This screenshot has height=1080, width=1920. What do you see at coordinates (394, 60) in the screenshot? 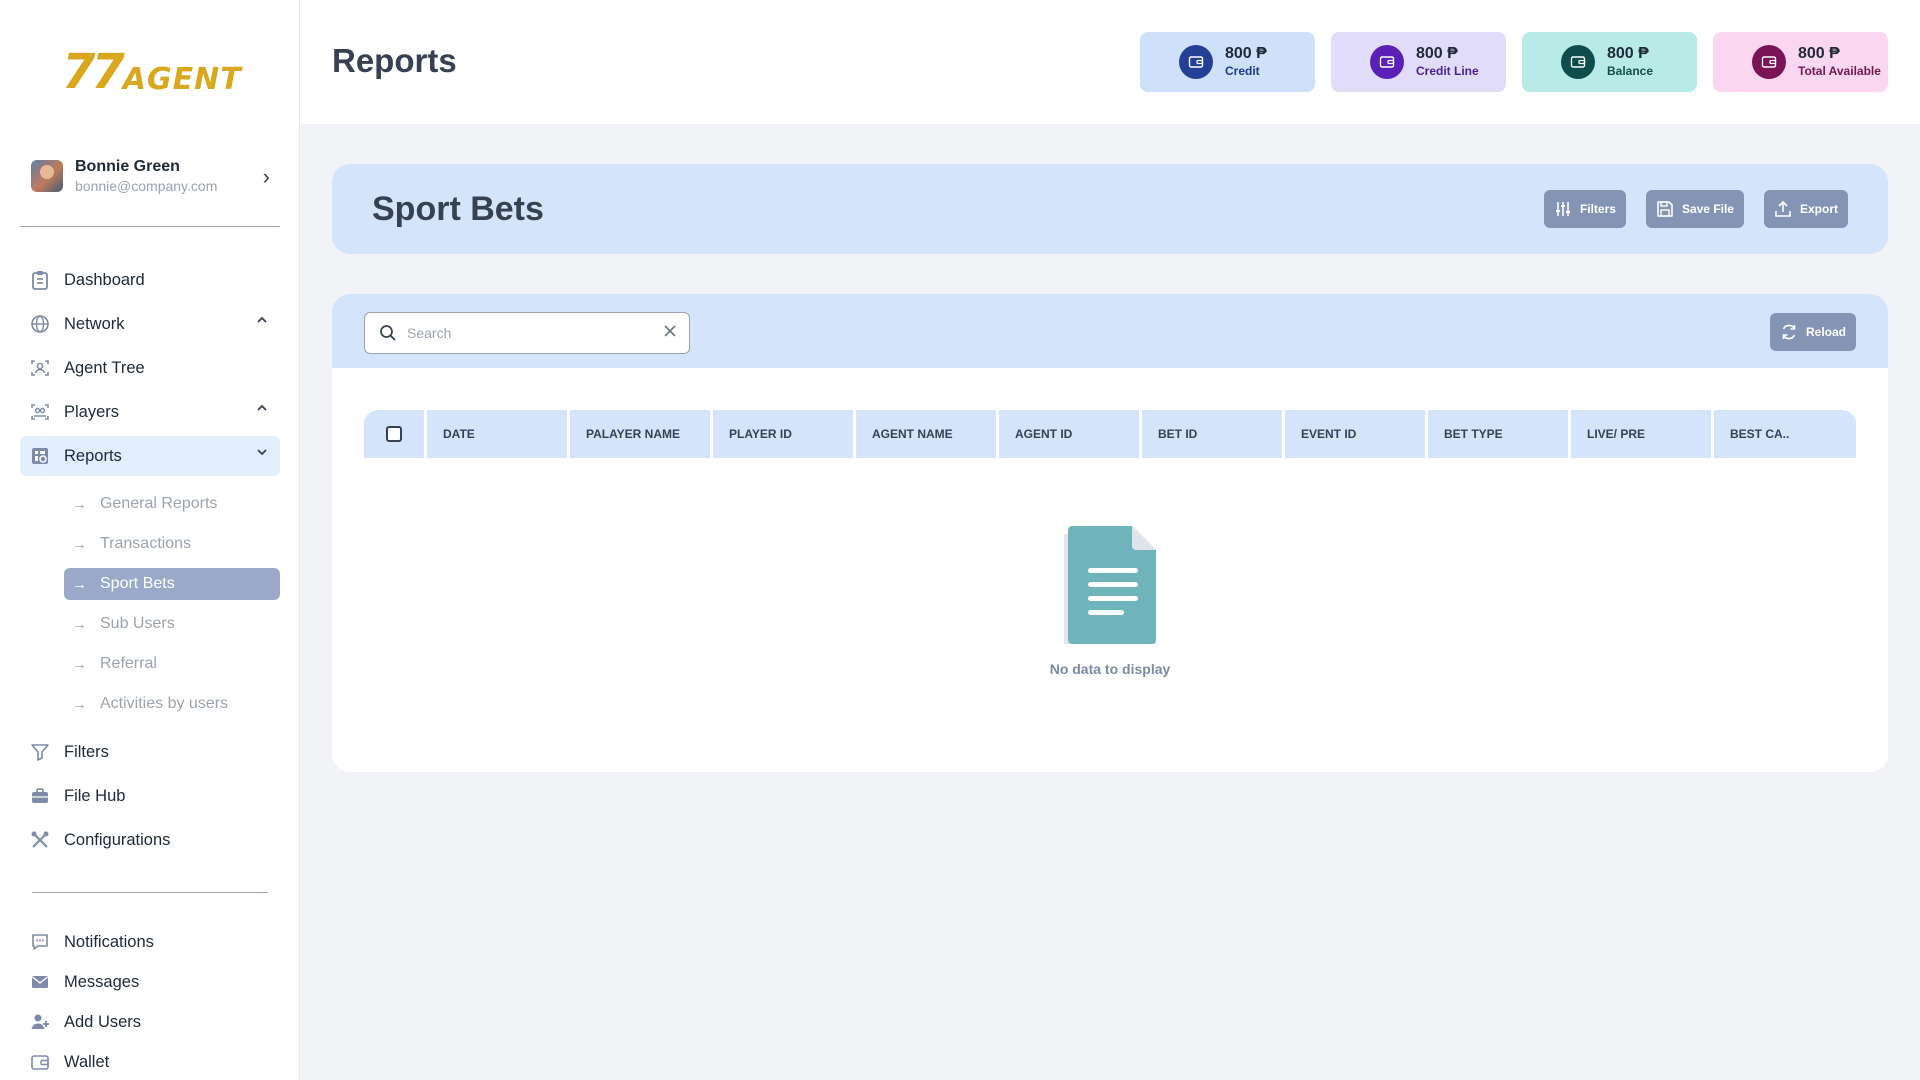
I see `page-title: Reports` at bounding box center [394, 60].